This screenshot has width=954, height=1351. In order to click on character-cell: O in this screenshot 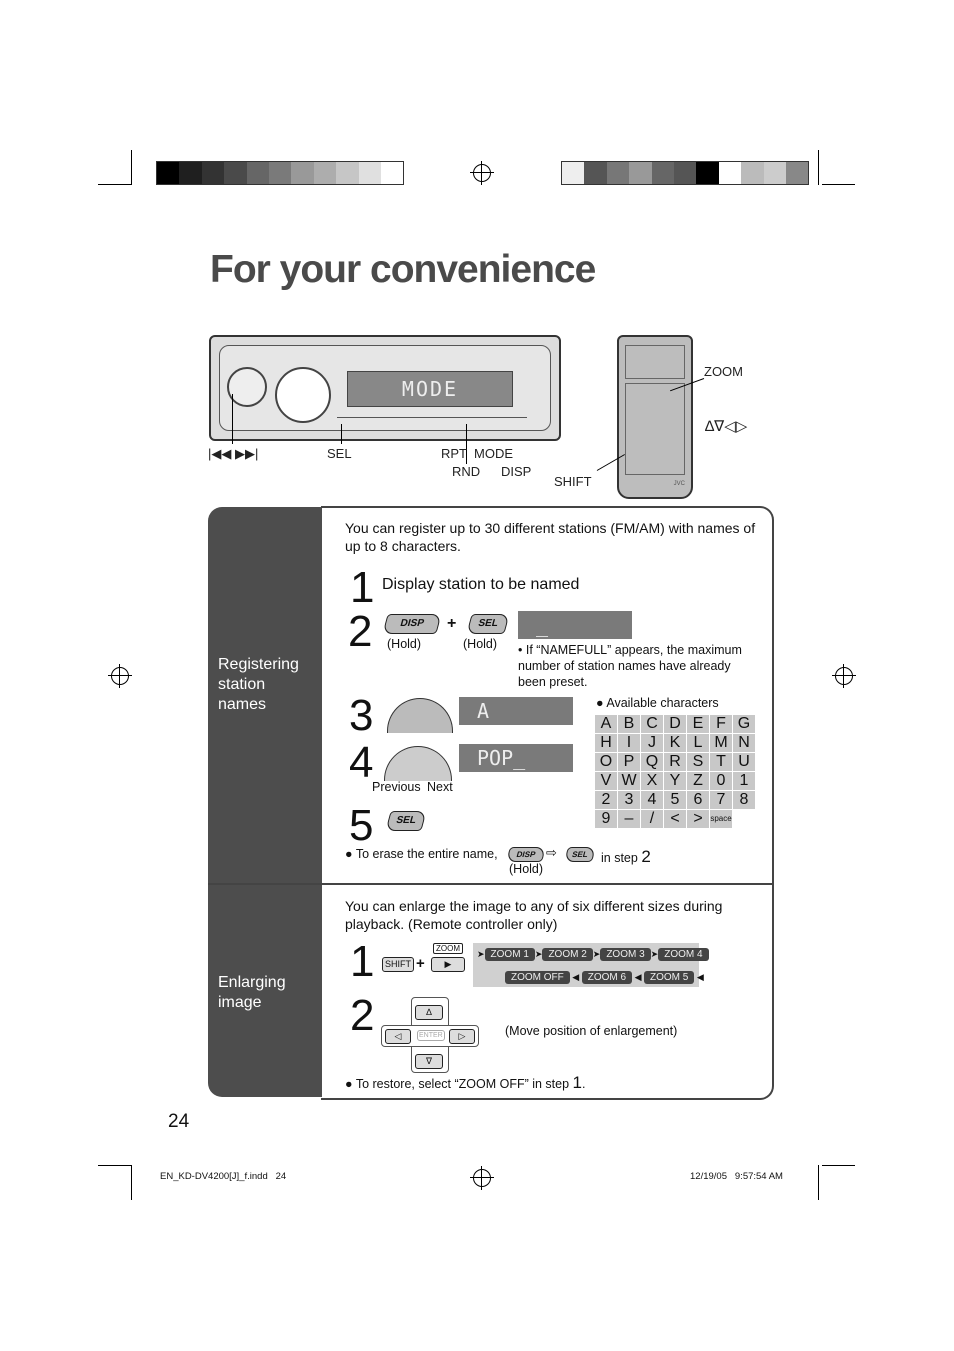, I will do `click(606, 762)`.